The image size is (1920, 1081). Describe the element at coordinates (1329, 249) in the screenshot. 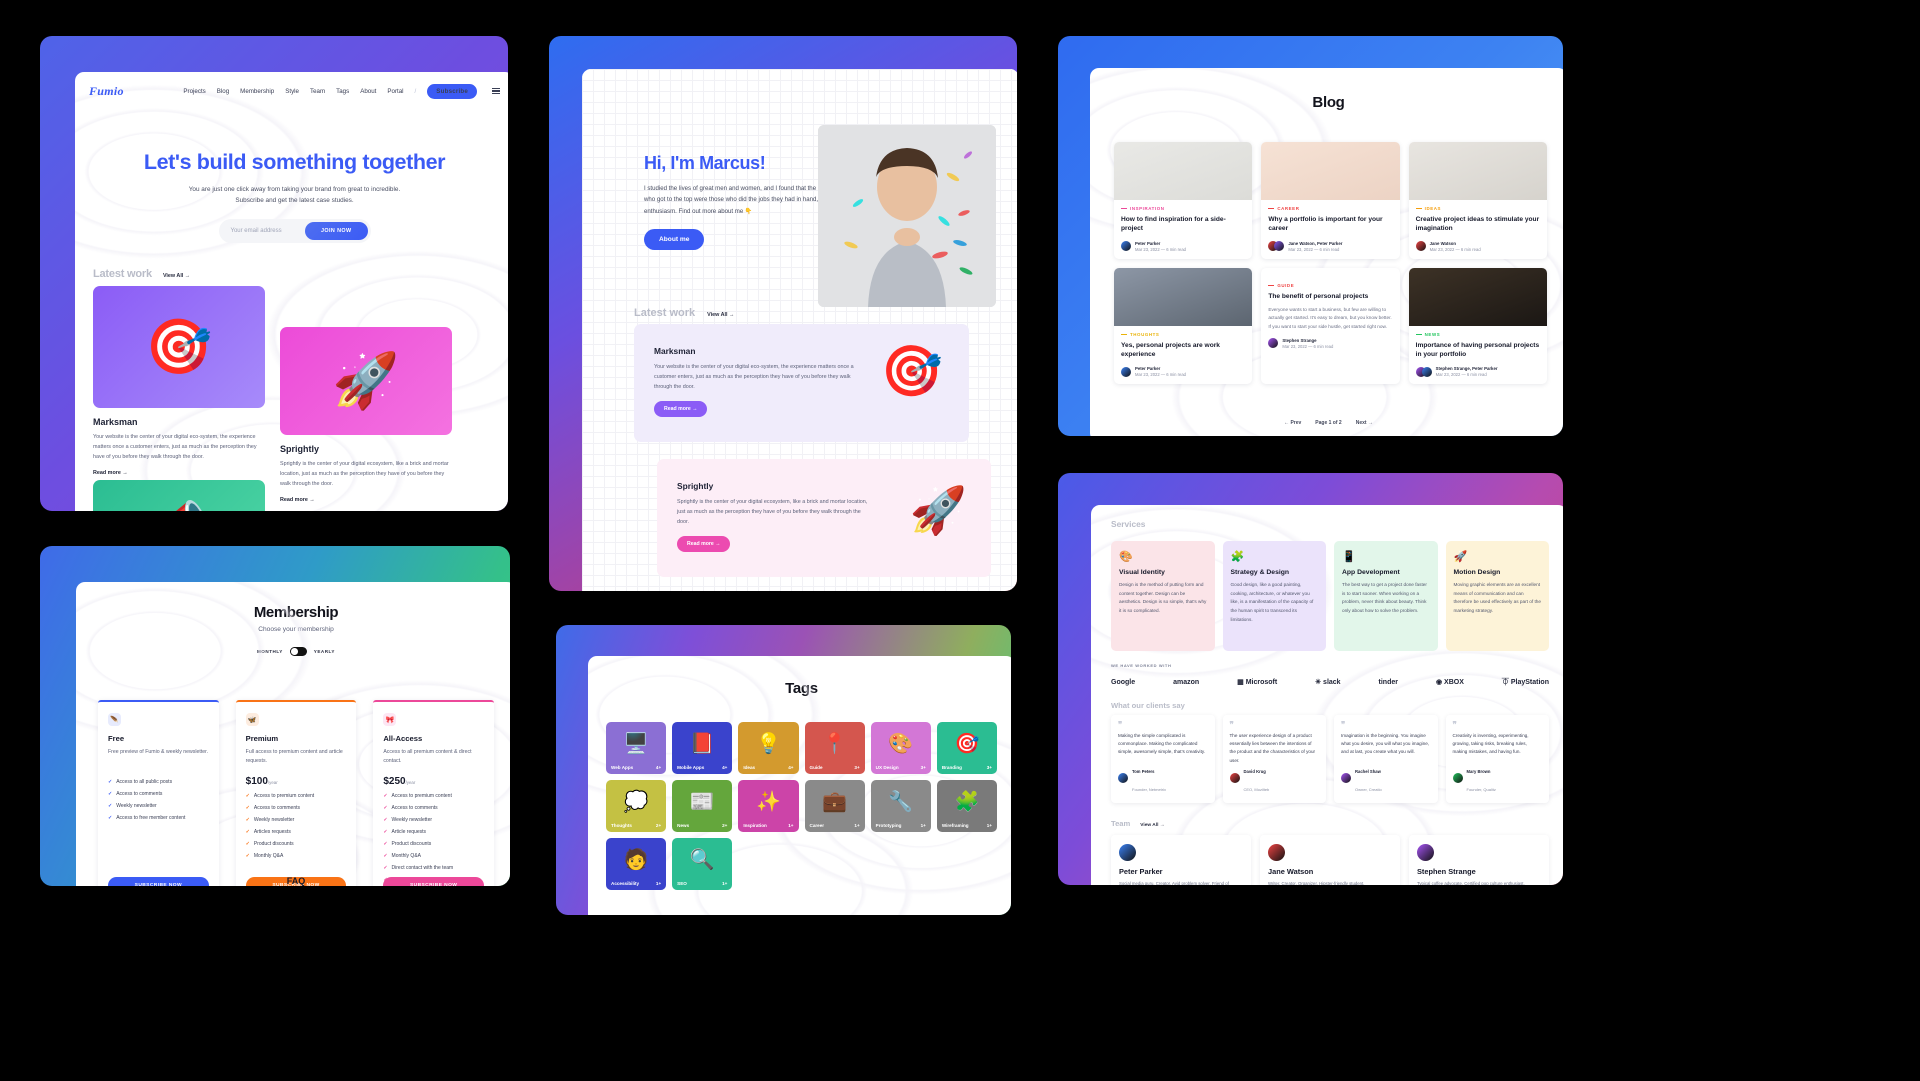

I see `post-readtime: 6 min read` at that location.